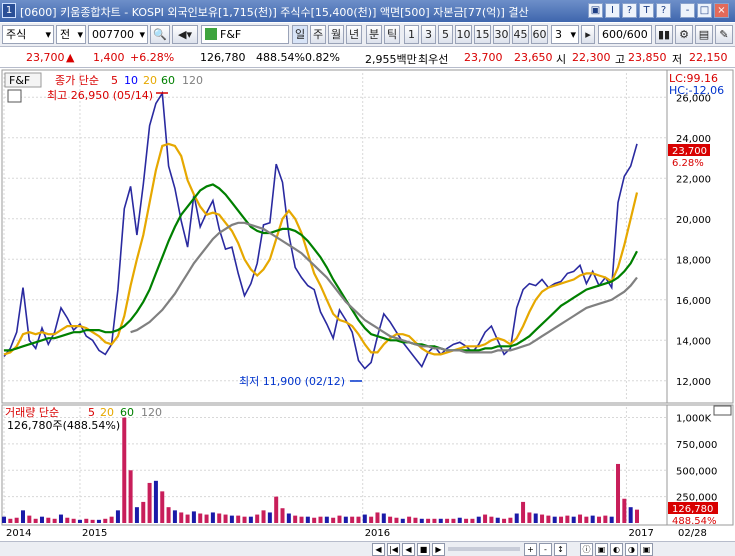  I want to click on high-label: 고, so click(620, 59).